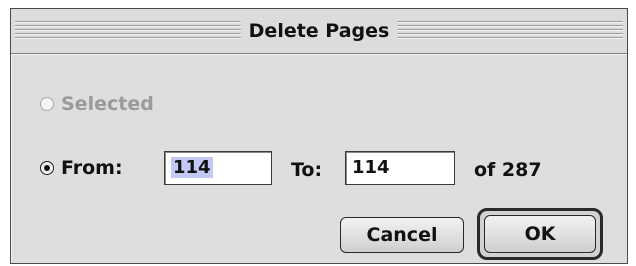 Image resolution: width=636 pixels, height=266 pixels. Describe the element at coordinates (218, 168) in the screenshot. I see `from-page-input: 114` at that location.